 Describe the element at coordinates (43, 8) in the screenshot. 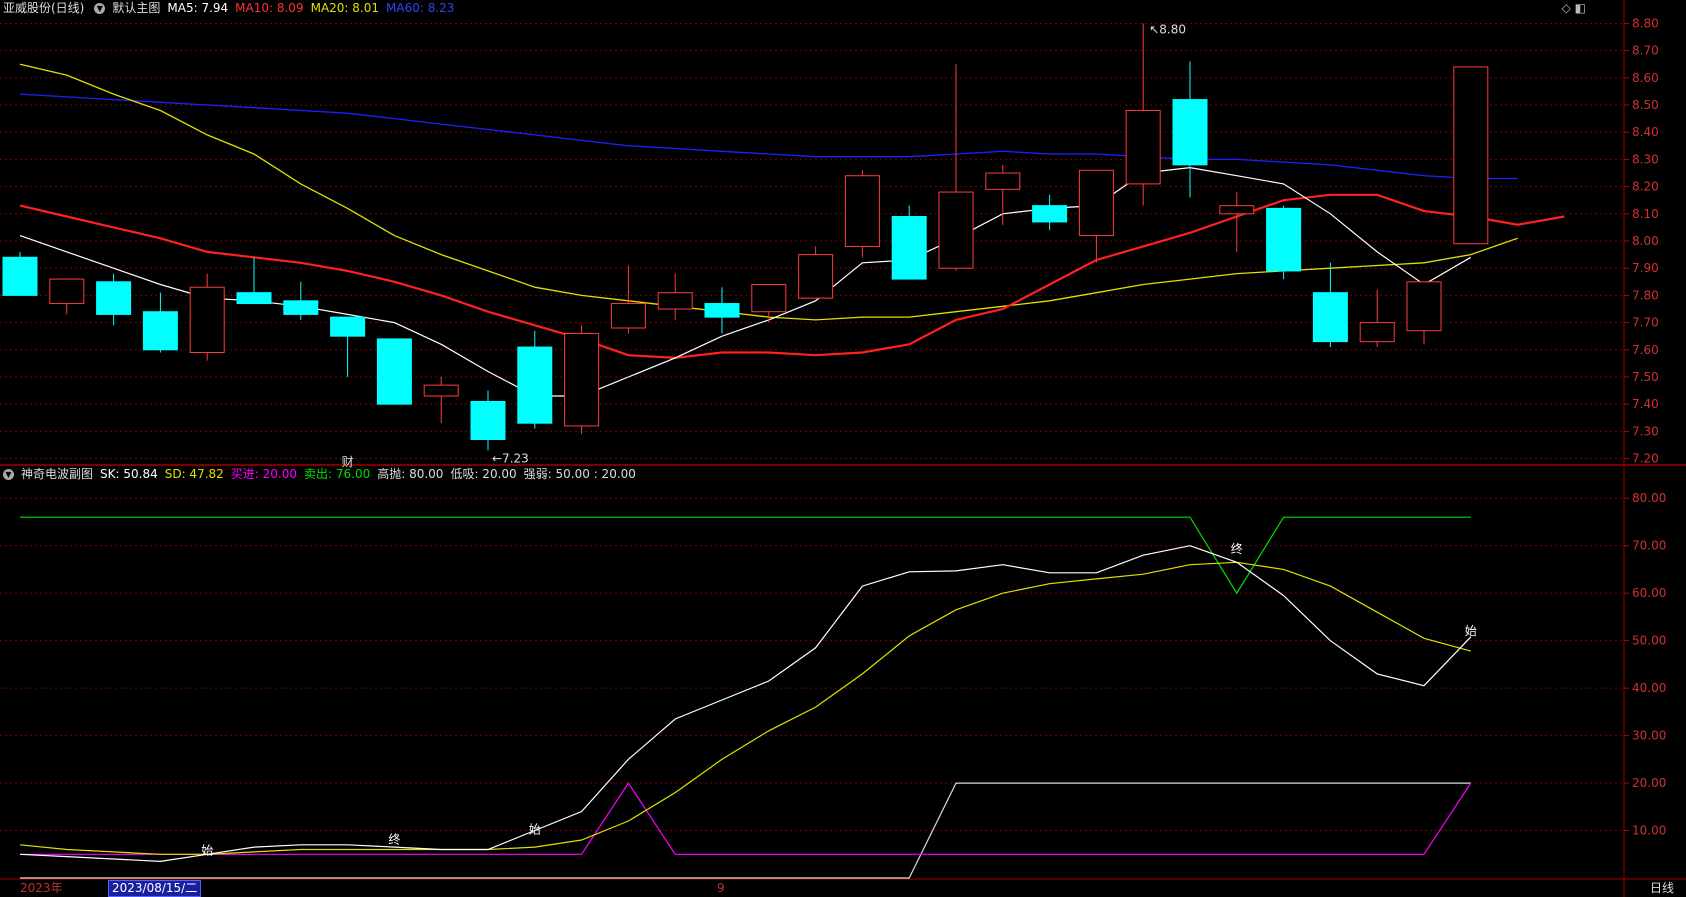

I see `stock-name: 亚威股份(日线)` at that location.